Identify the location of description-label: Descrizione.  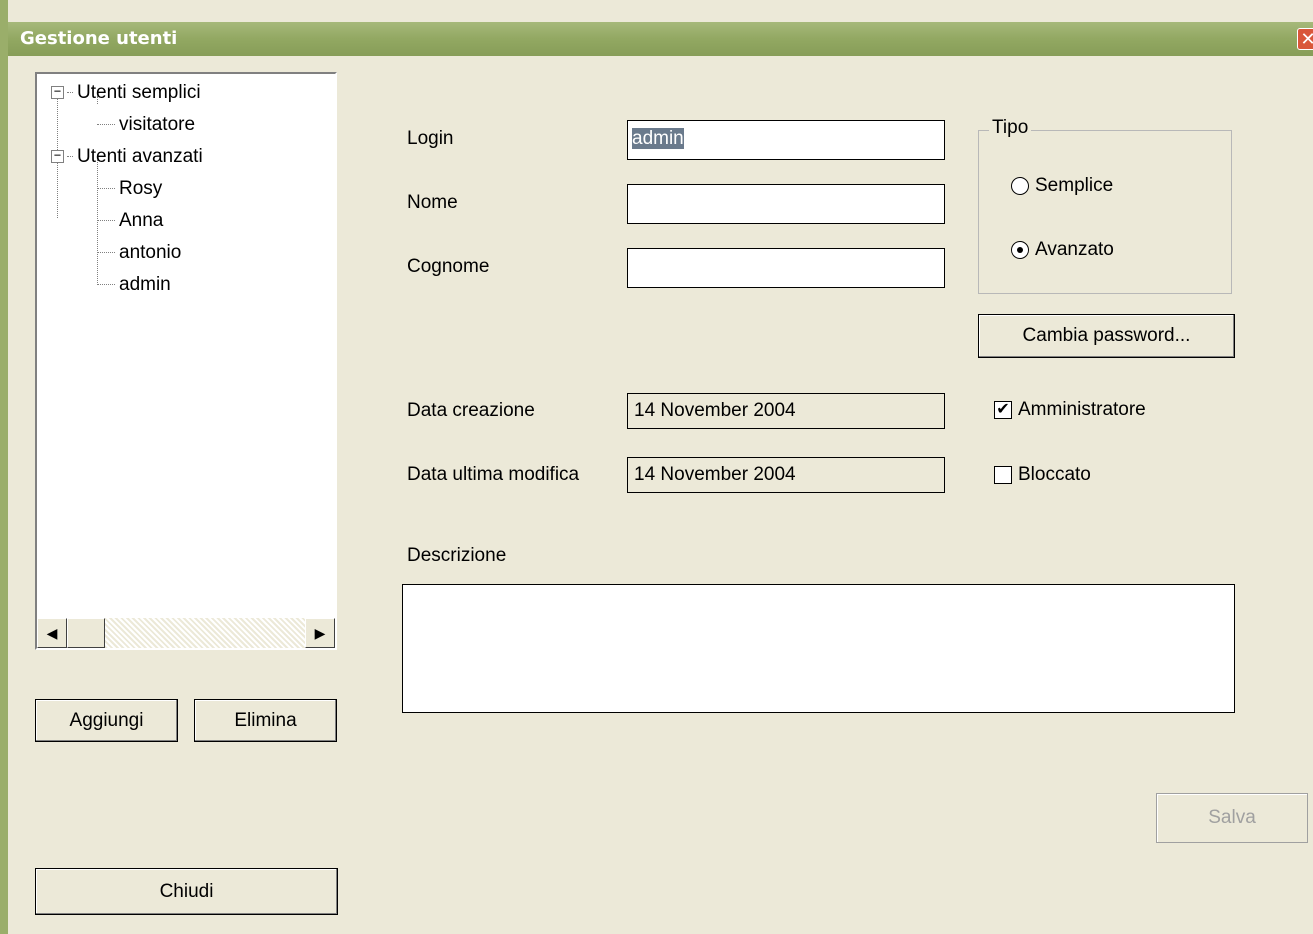
(457, 555).